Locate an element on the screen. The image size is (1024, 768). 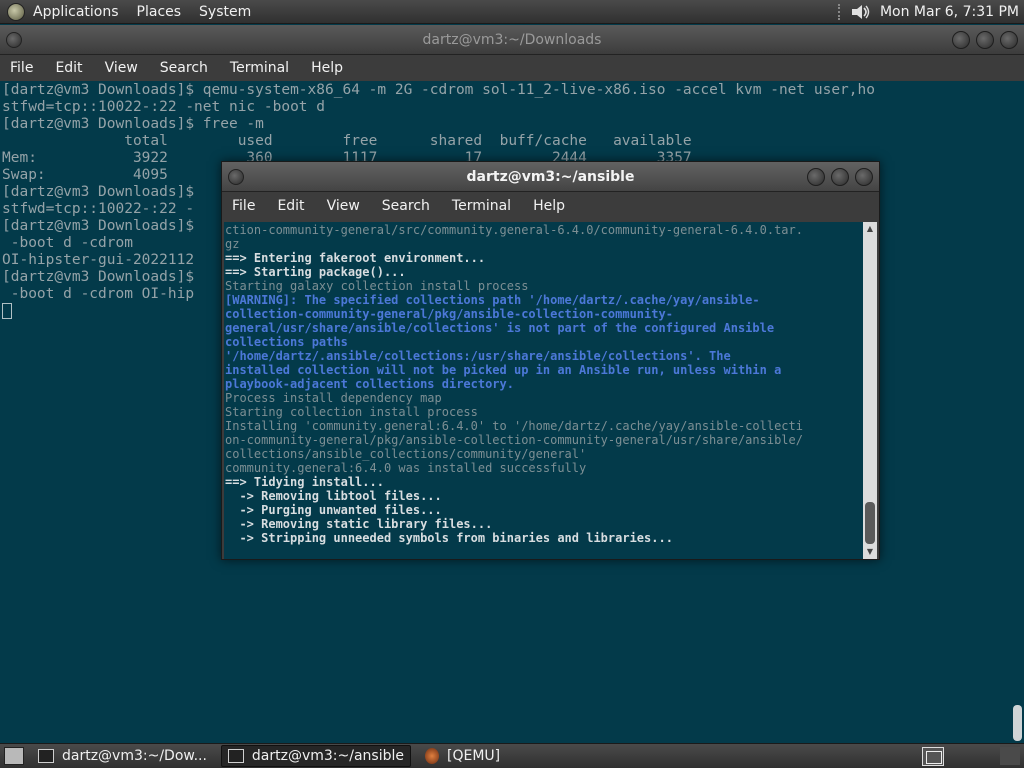
ansible-terminal-scrollbar: ▲ ▼ is located at coordinates (870, 390).